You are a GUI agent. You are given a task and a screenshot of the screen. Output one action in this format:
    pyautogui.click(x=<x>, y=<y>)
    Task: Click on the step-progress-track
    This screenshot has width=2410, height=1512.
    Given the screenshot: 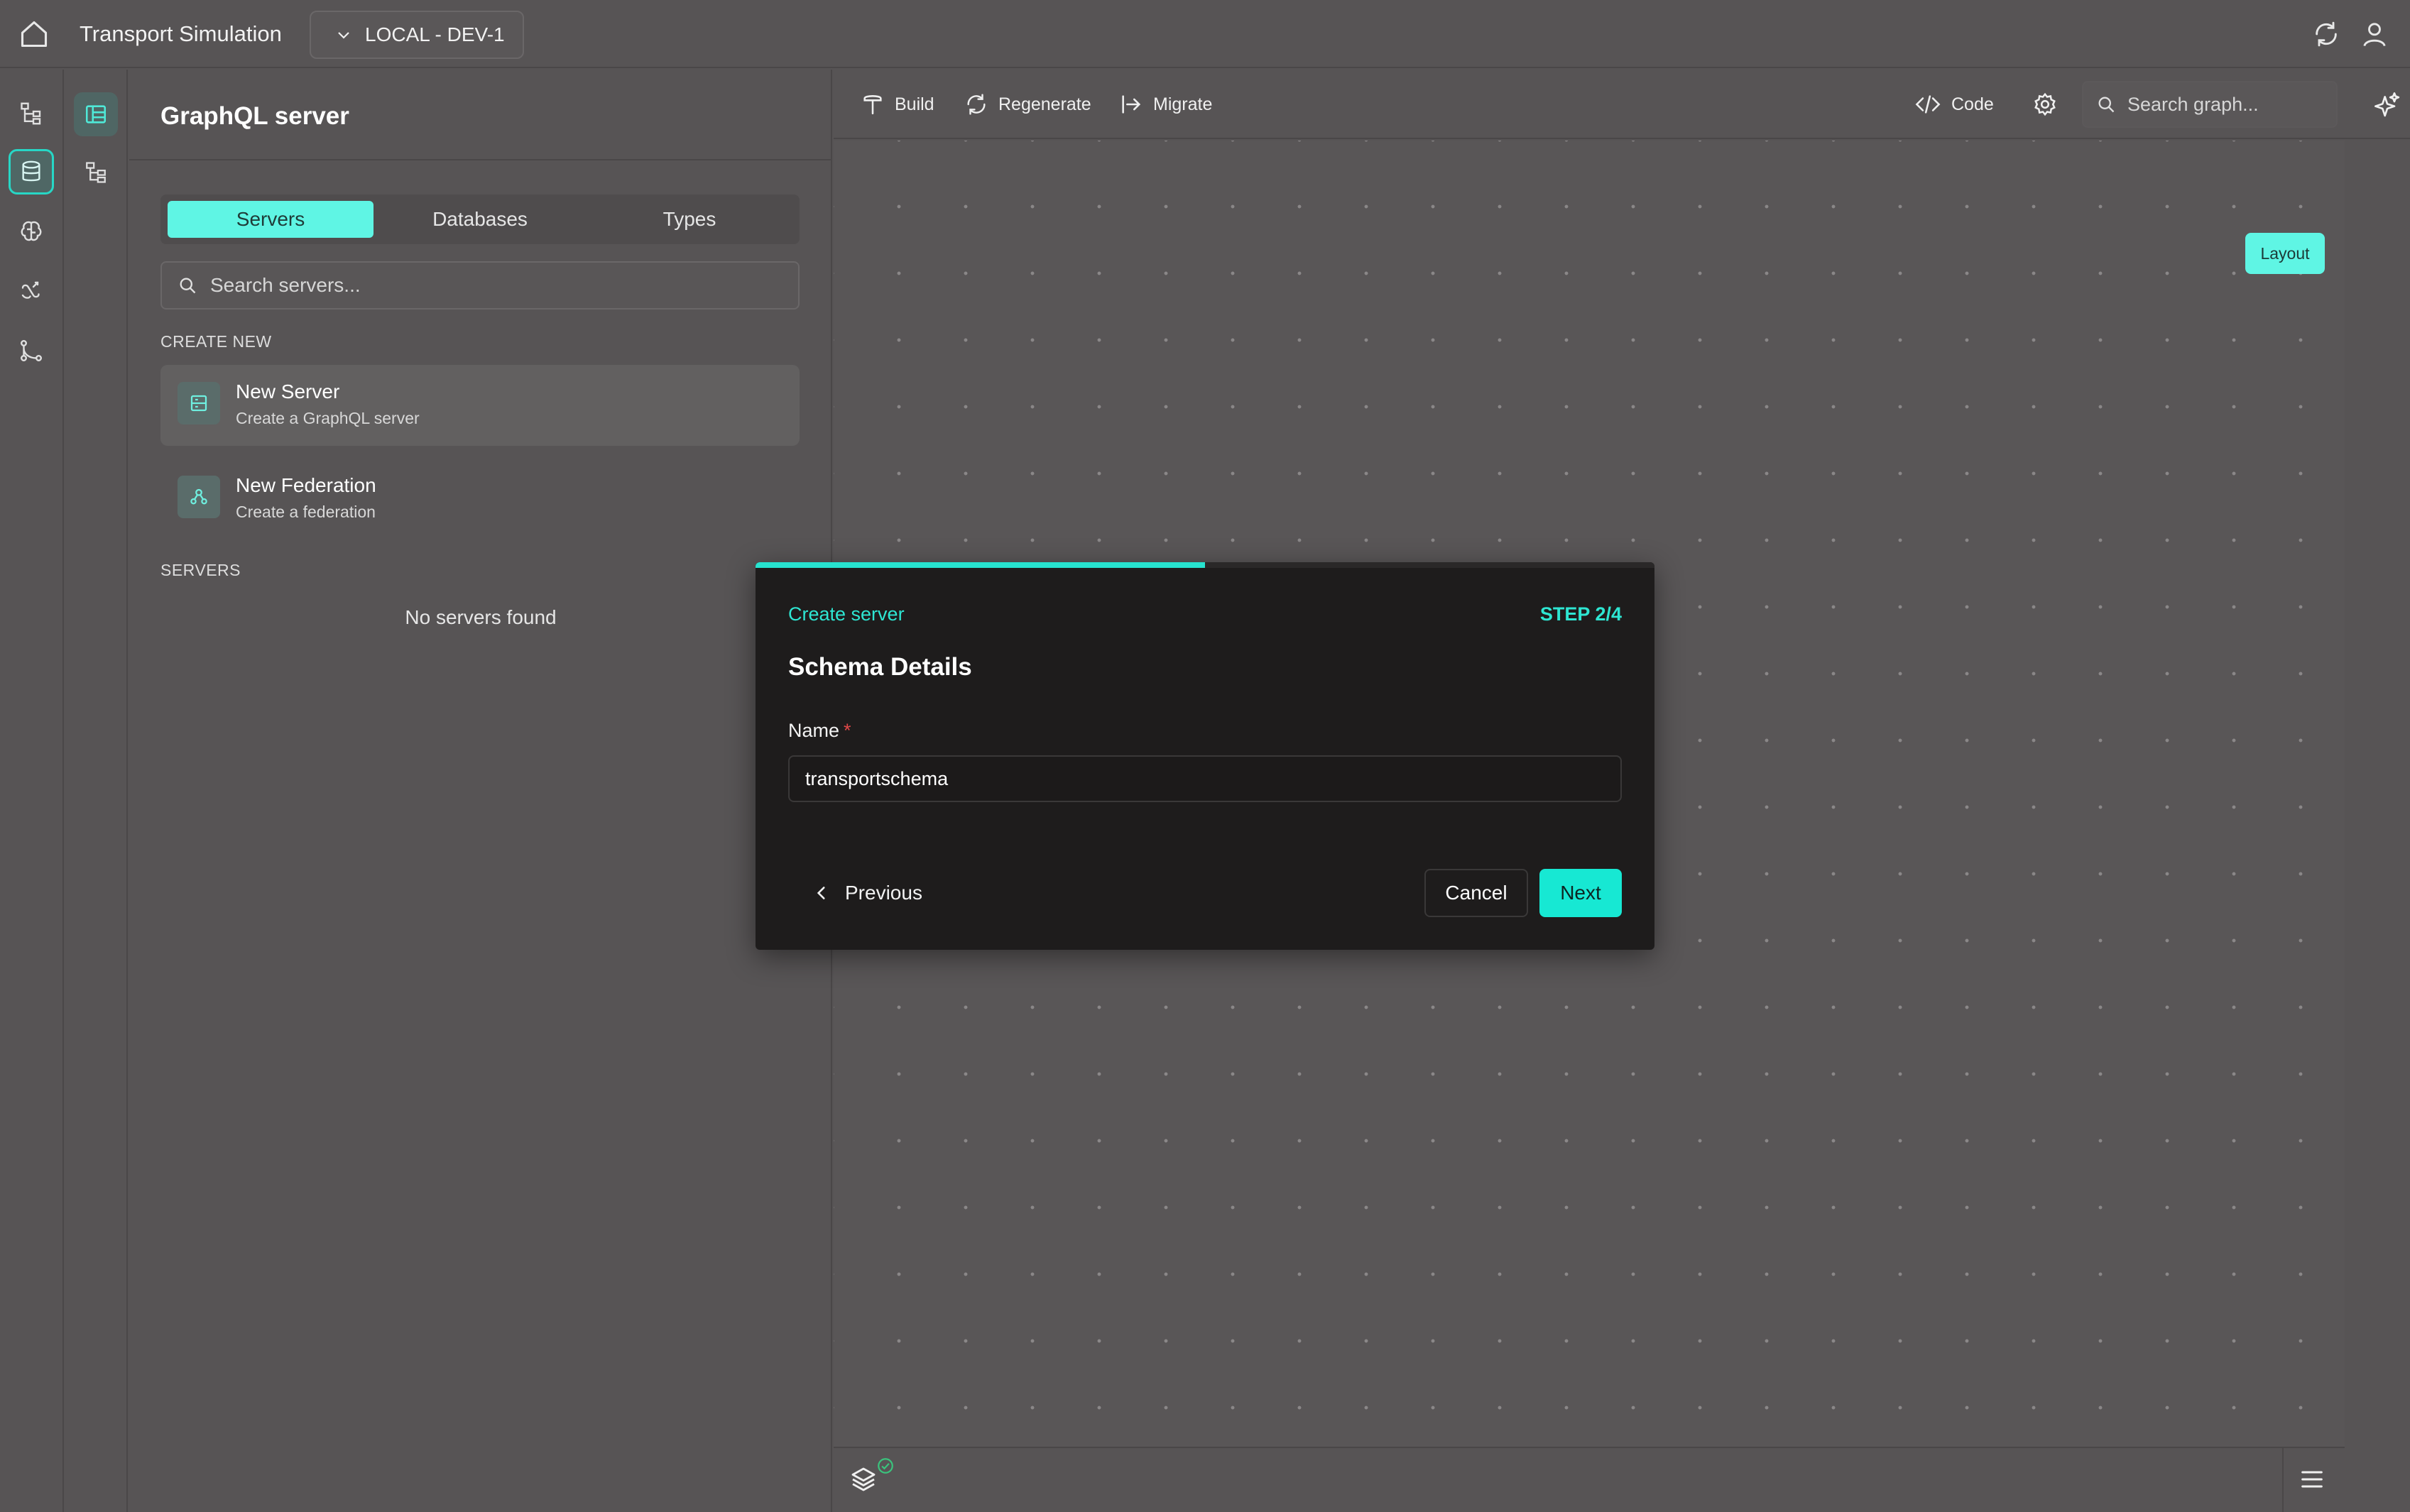 What is the action you would take?
    pyautogui.click(x=1205, y=565)
    